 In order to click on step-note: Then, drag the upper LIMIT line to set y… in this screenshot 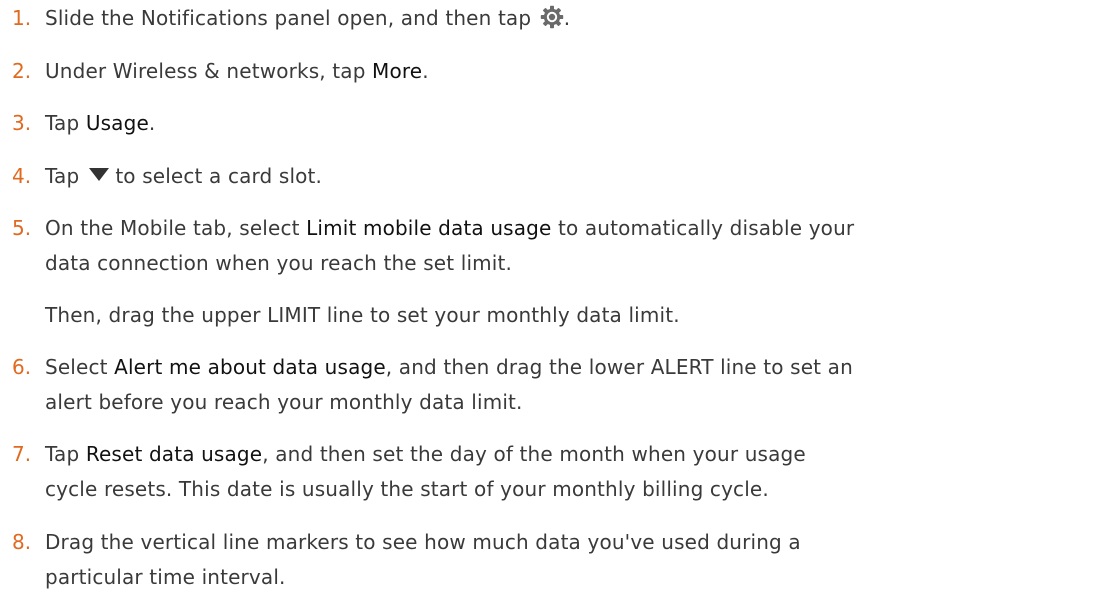, I will do `click(362, 315)`.